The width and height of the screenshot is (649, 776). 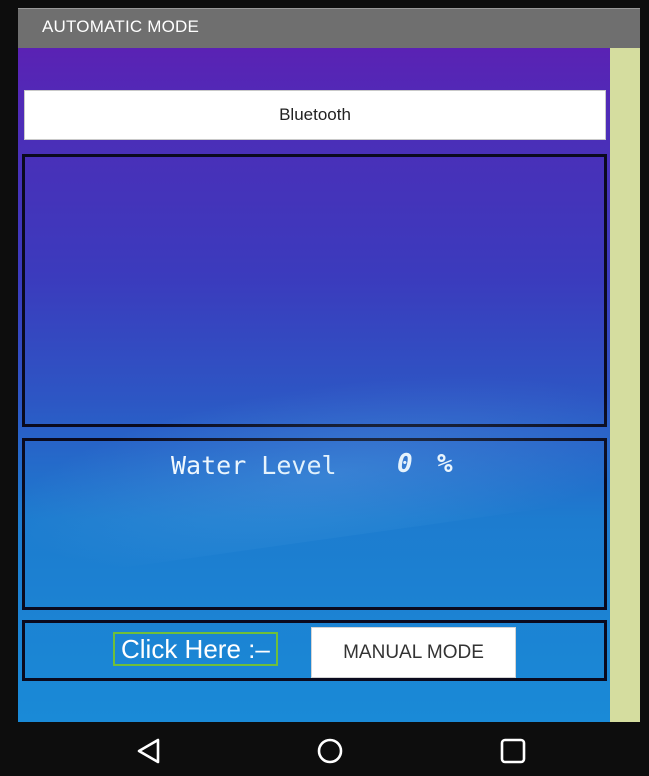 I want to click on water-level-label: Water Level, so click(x=254, y=465).